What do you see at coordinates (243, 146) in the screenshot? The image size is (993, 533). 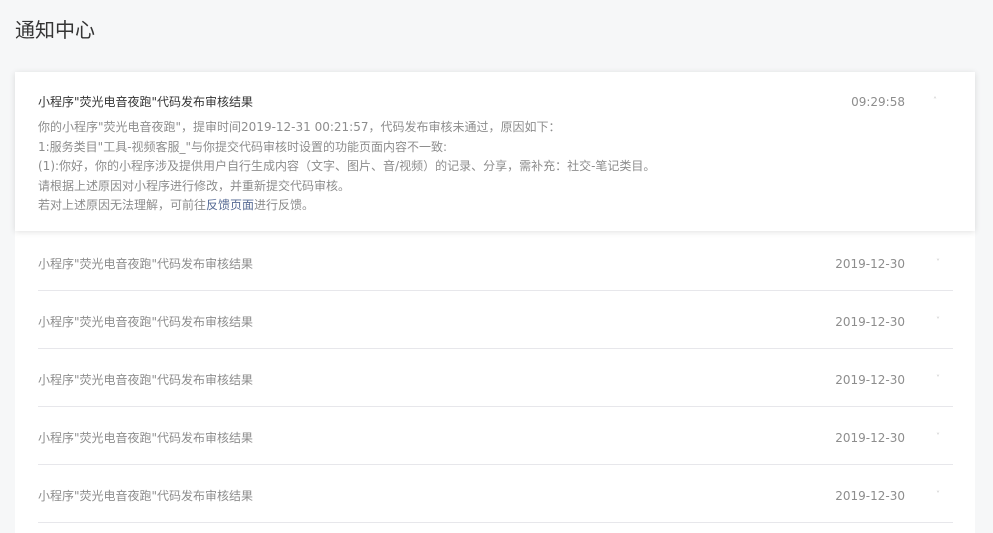 I see `notification-body-line: 1:服务类目"工具-视频客服_"与你提交代码审核时设置的功能页面内容不一致:` at bounding box center [243, 146].